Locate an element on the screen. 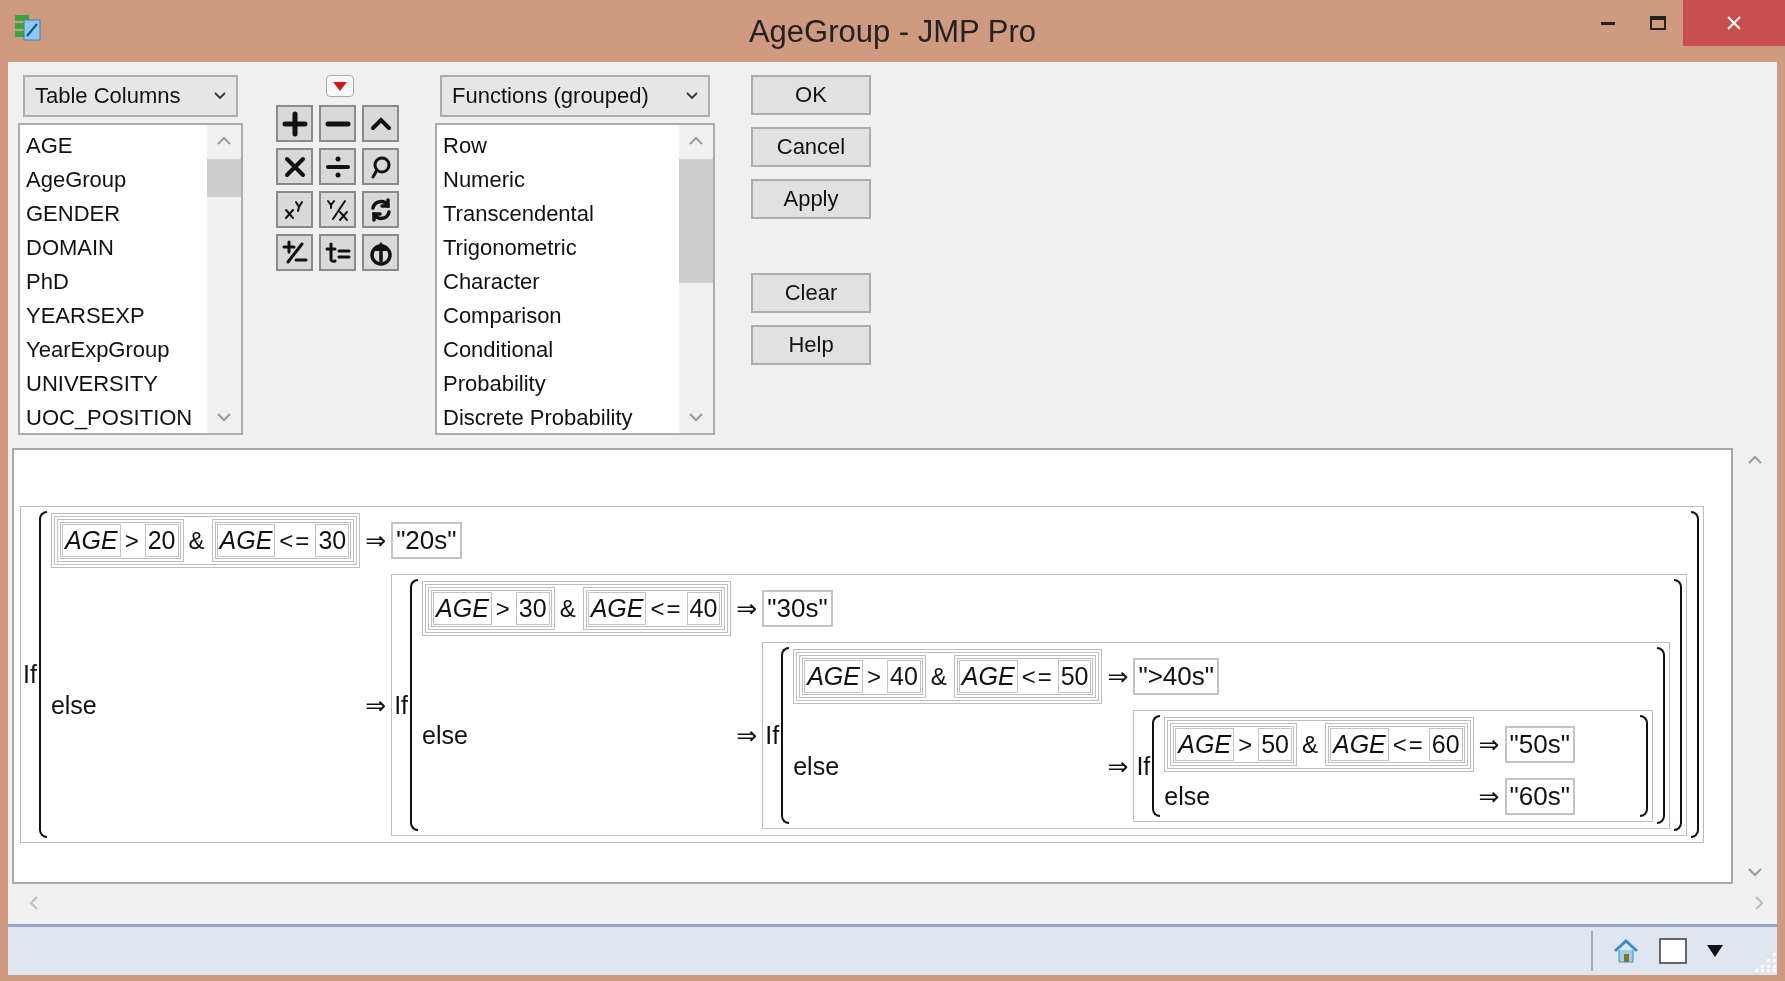 The width and height of the screenshot is (1785, 981). comparison-term: AGE <= 50 is located at coordinates (1025, 676).